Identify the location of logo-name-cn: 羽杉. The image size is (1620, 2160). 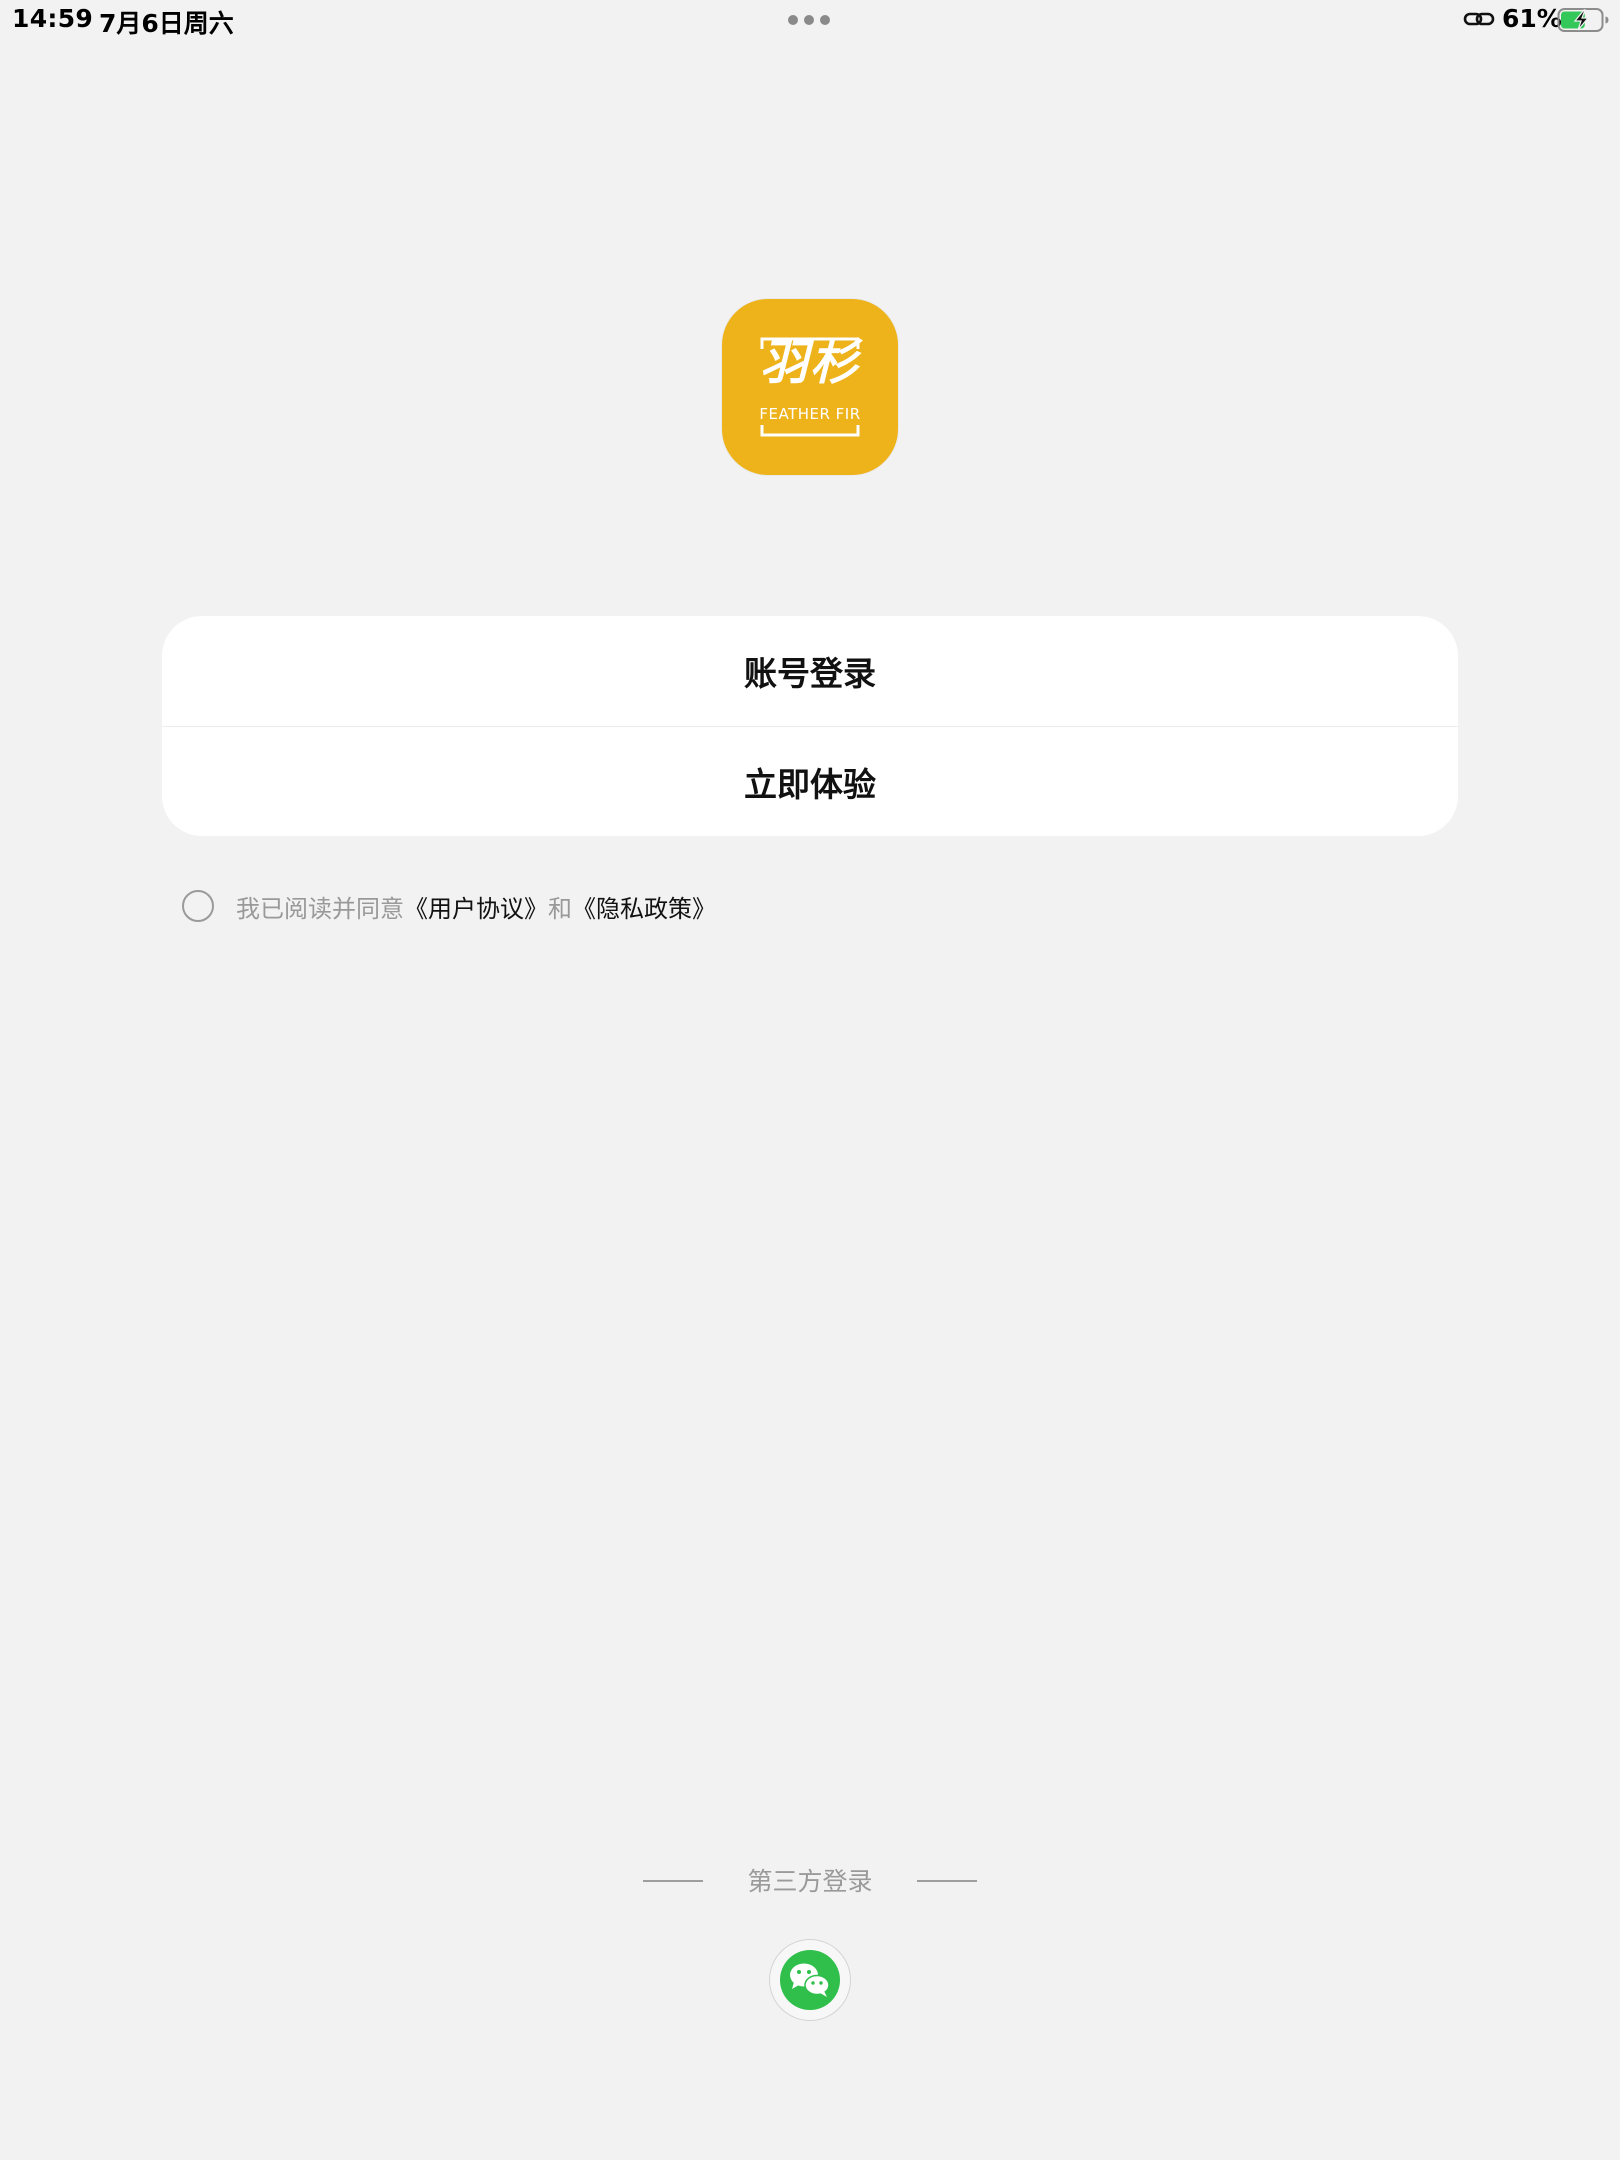
(809, 363).